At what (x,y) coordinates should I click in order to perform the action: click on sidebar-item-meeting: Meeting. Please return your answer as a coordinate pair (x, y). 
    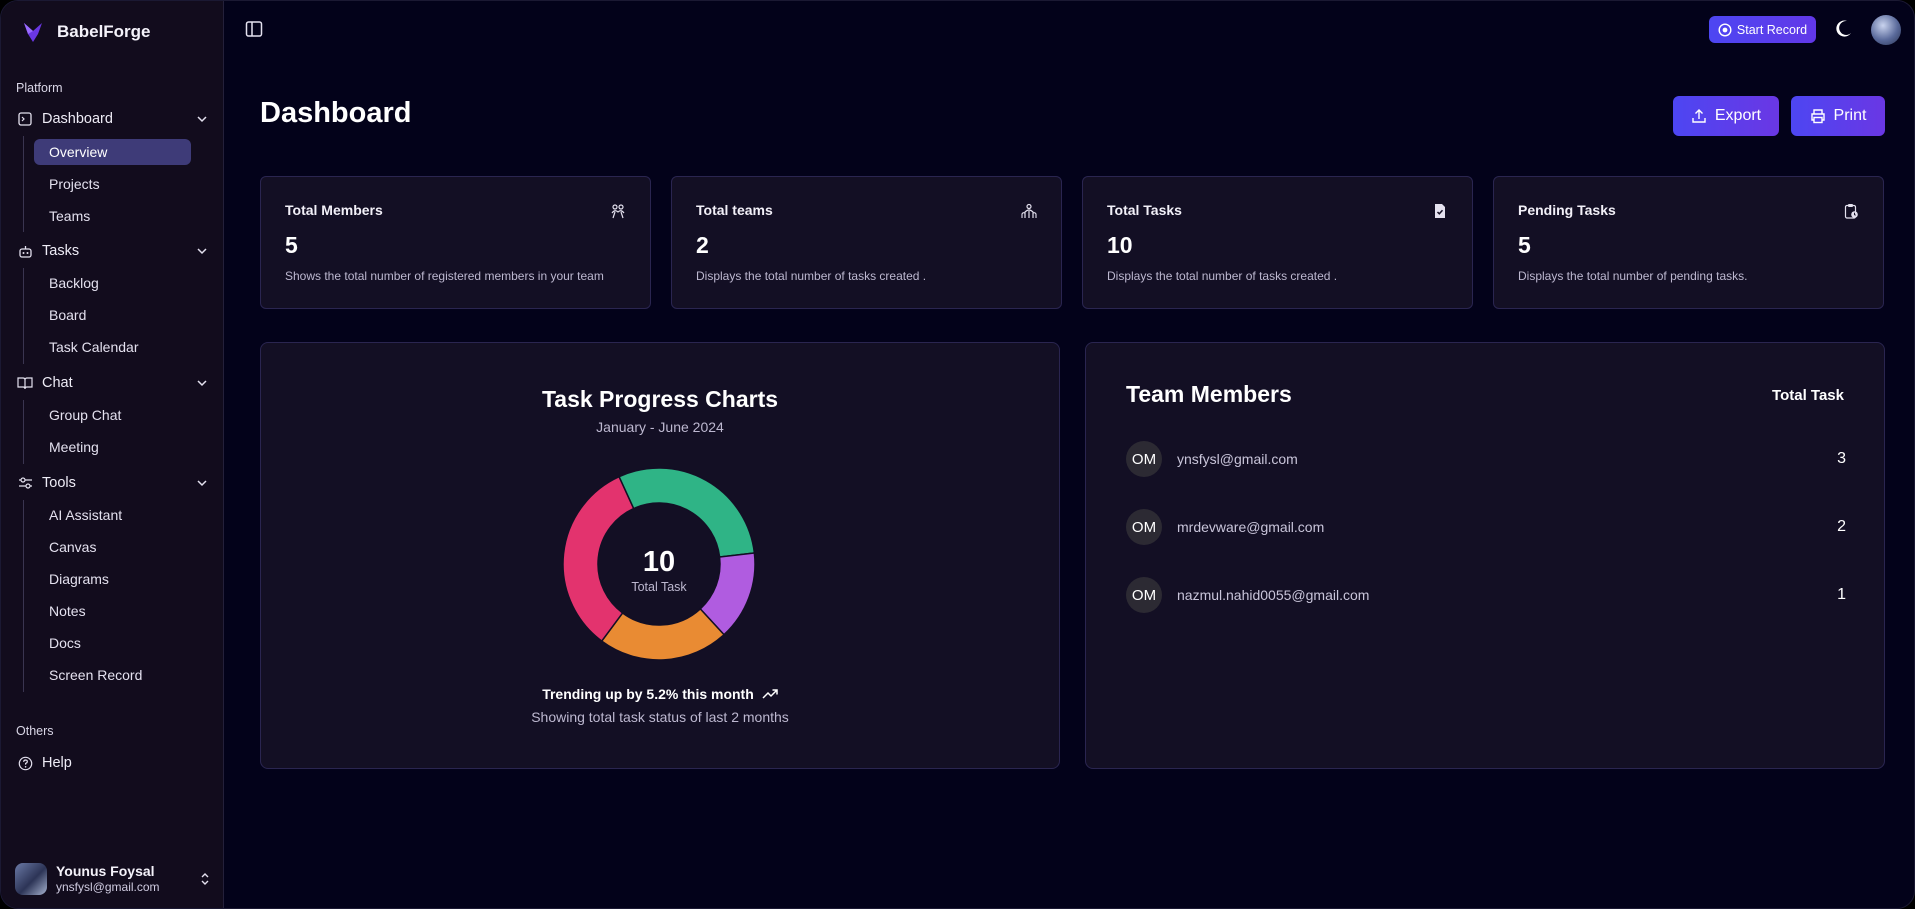
    Looking at the image, I should click on (112, 447).